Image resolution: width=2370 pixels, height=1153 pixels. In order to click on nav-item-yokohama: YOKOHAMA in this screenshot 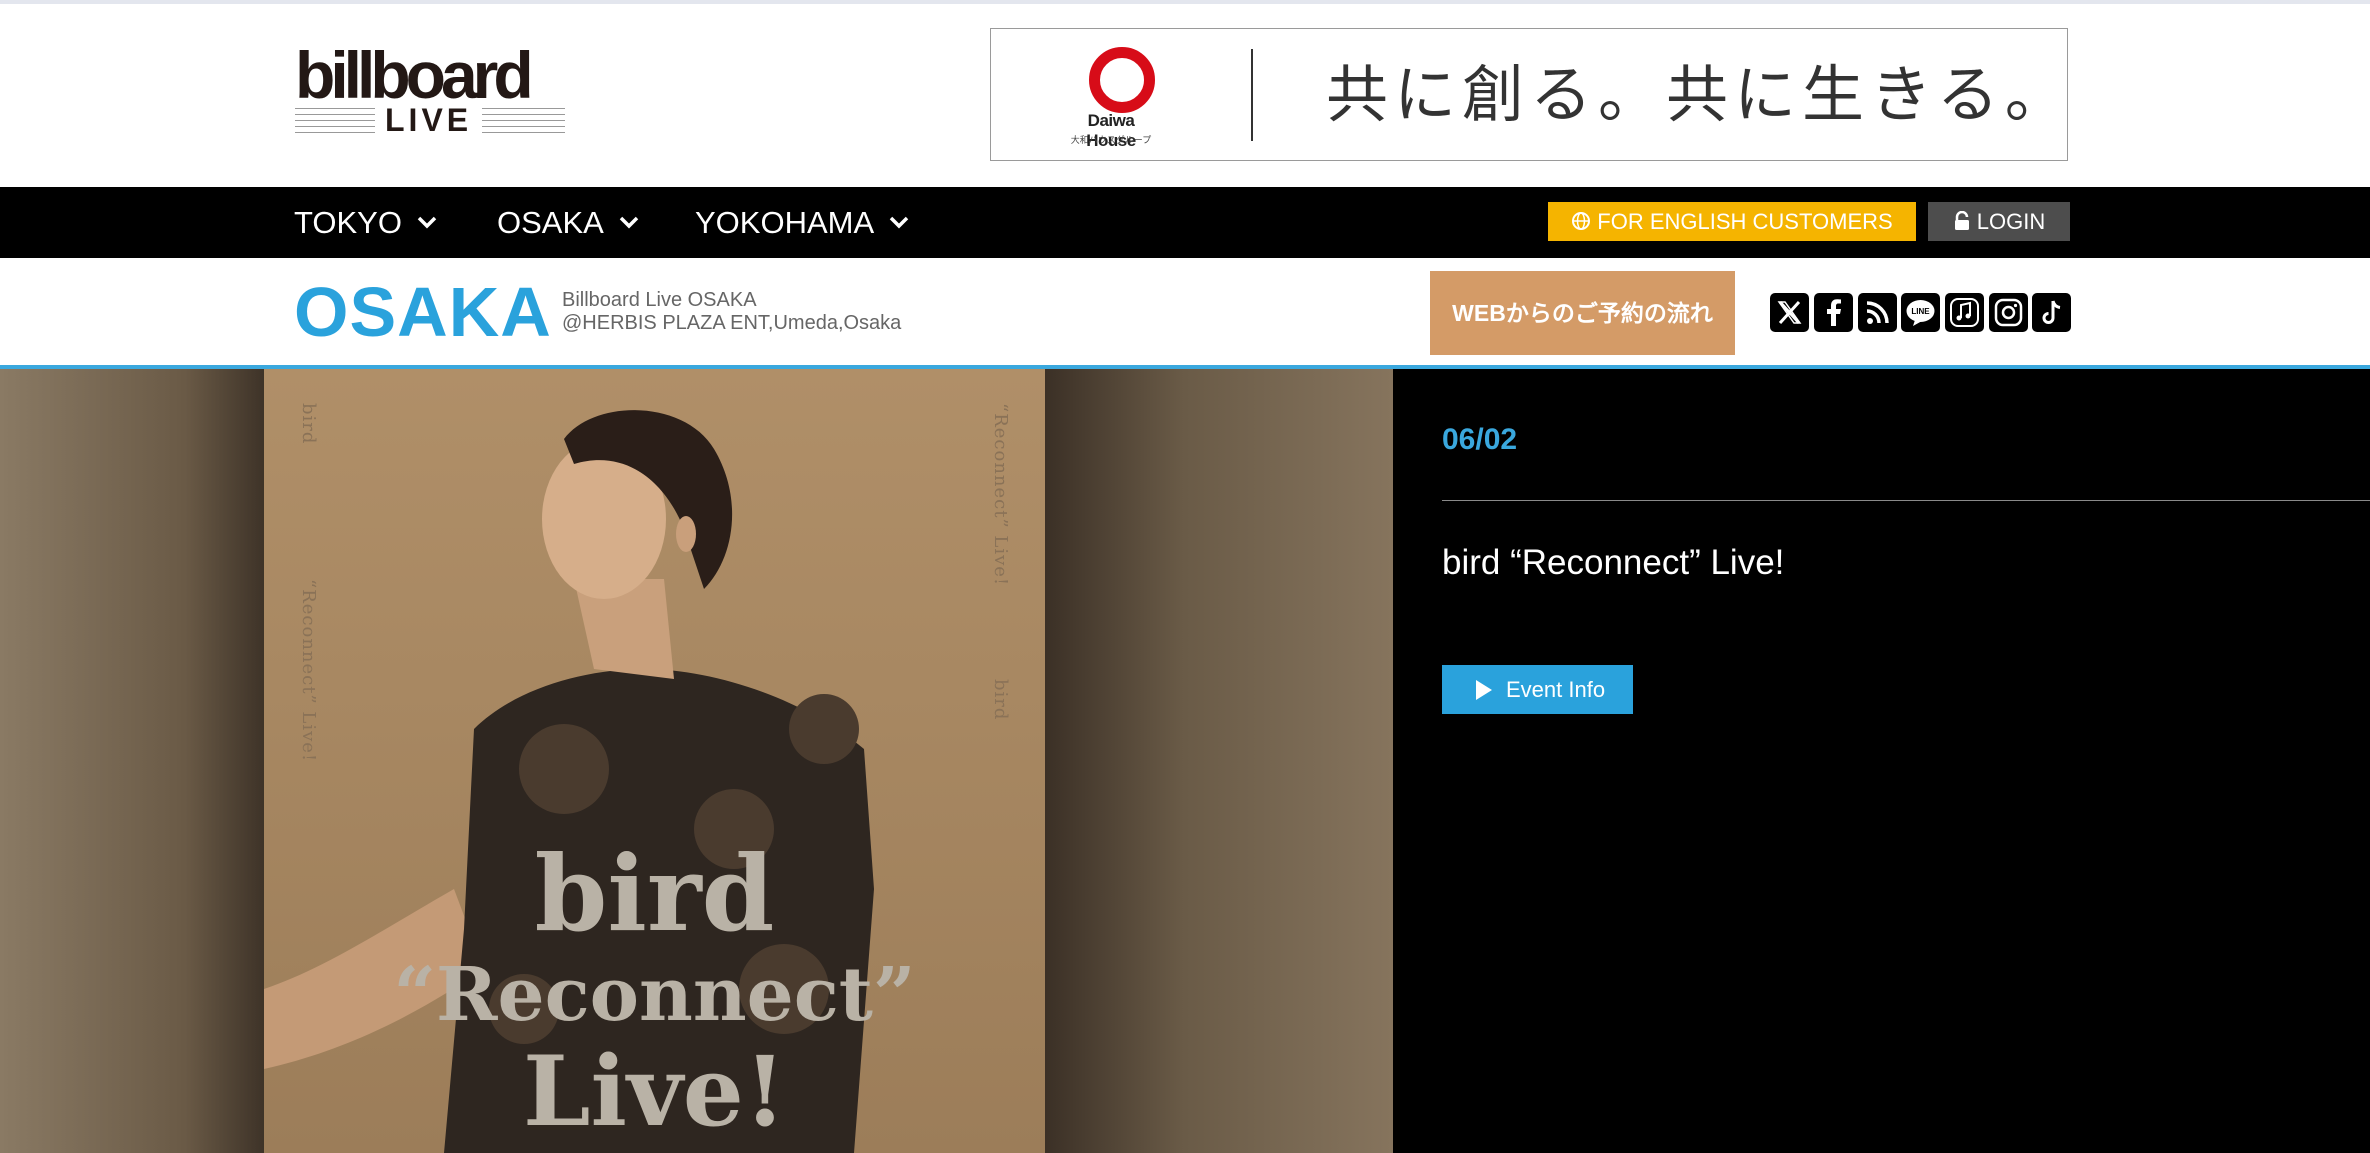, I will do `click(802, 222)`.